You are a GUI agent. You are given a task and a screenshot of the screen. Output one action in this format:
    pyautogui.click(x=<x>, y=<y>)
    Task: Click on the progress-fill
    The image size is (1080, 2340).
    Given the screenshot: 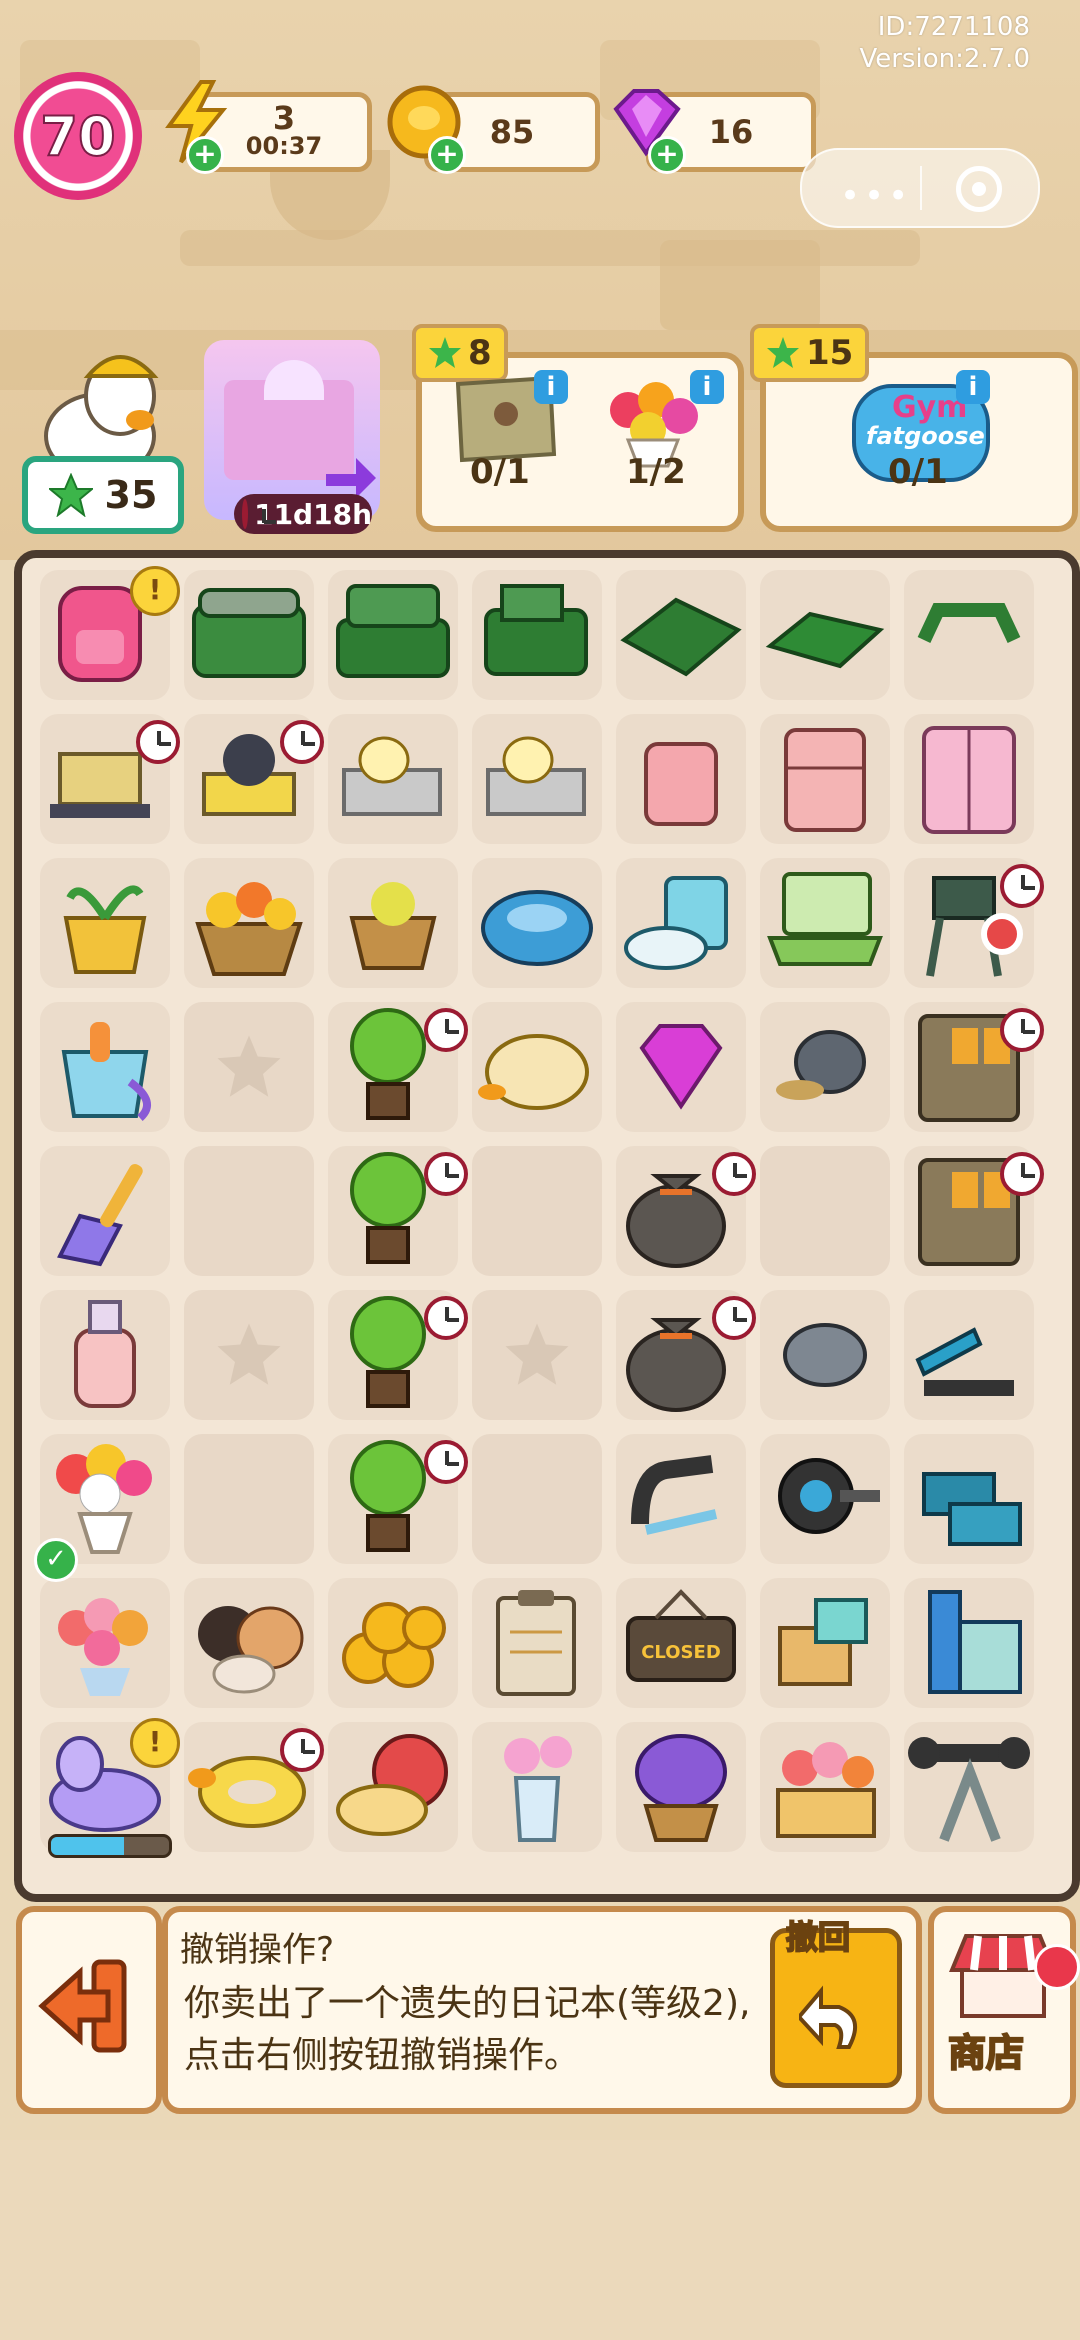 What is the action you would take?
    pyautogui.click(x=88, y=1846)
    